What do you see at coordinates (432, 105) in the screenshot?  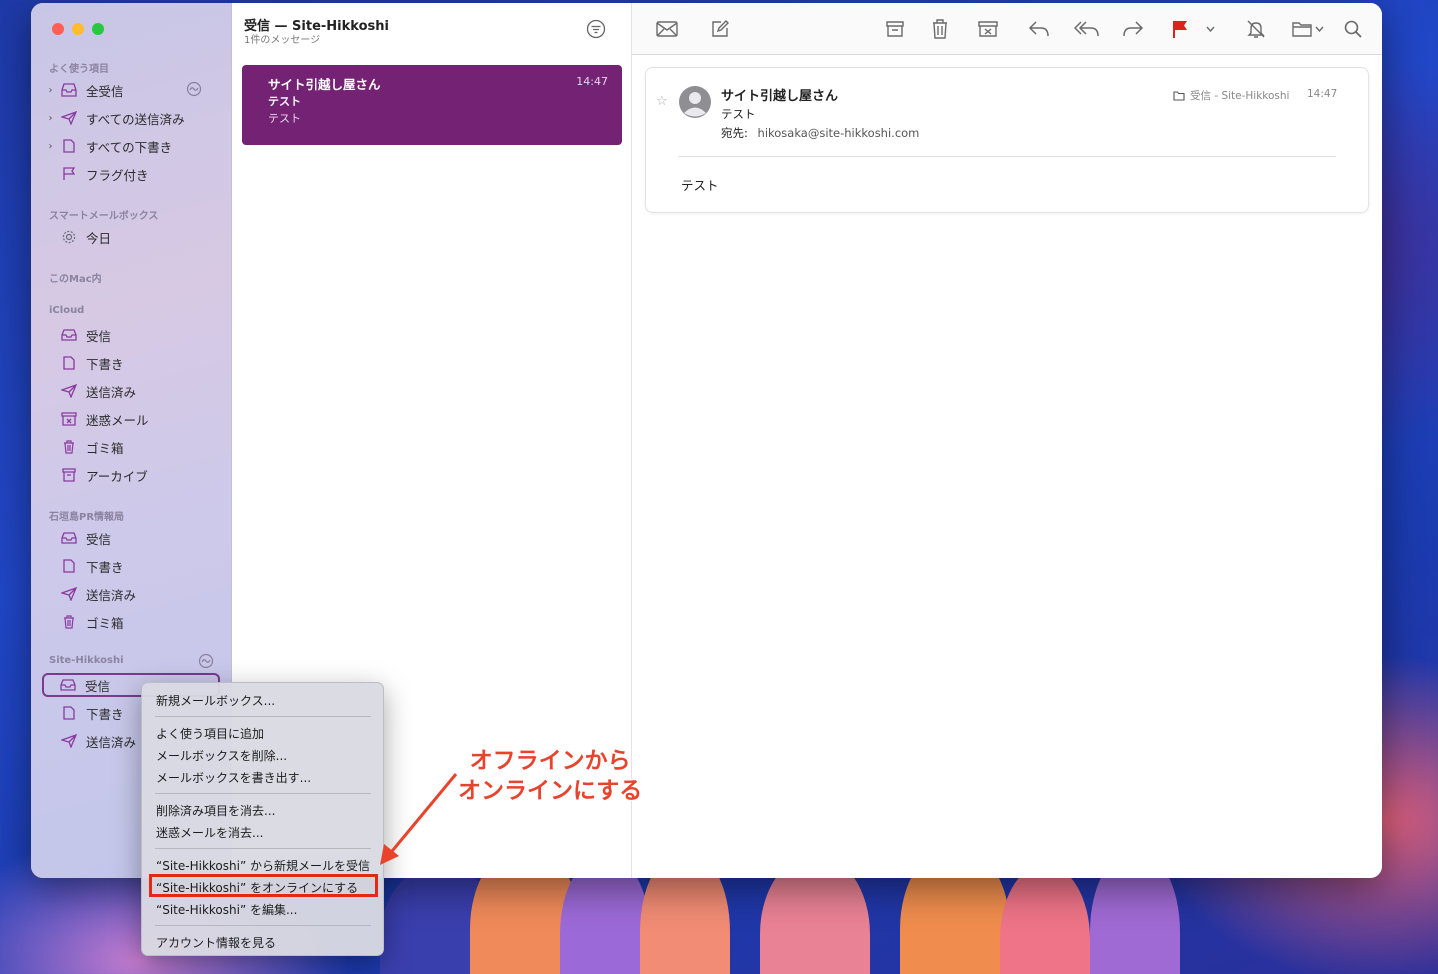 I see `message-row: サイト引越し屋さん 14:47 テスト テスト` at bounding box center [432, 105].